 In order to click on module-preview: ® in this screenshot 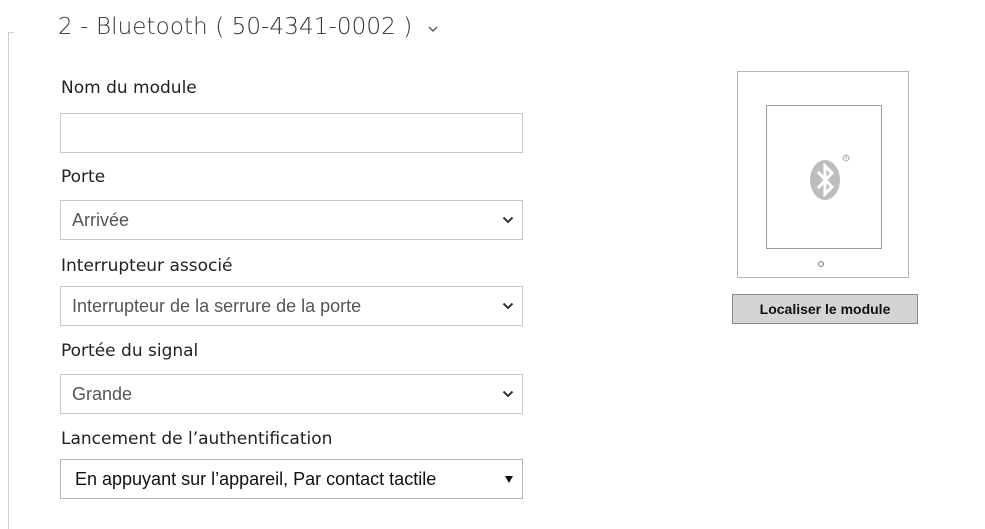, I will do `click(823, 174)`.